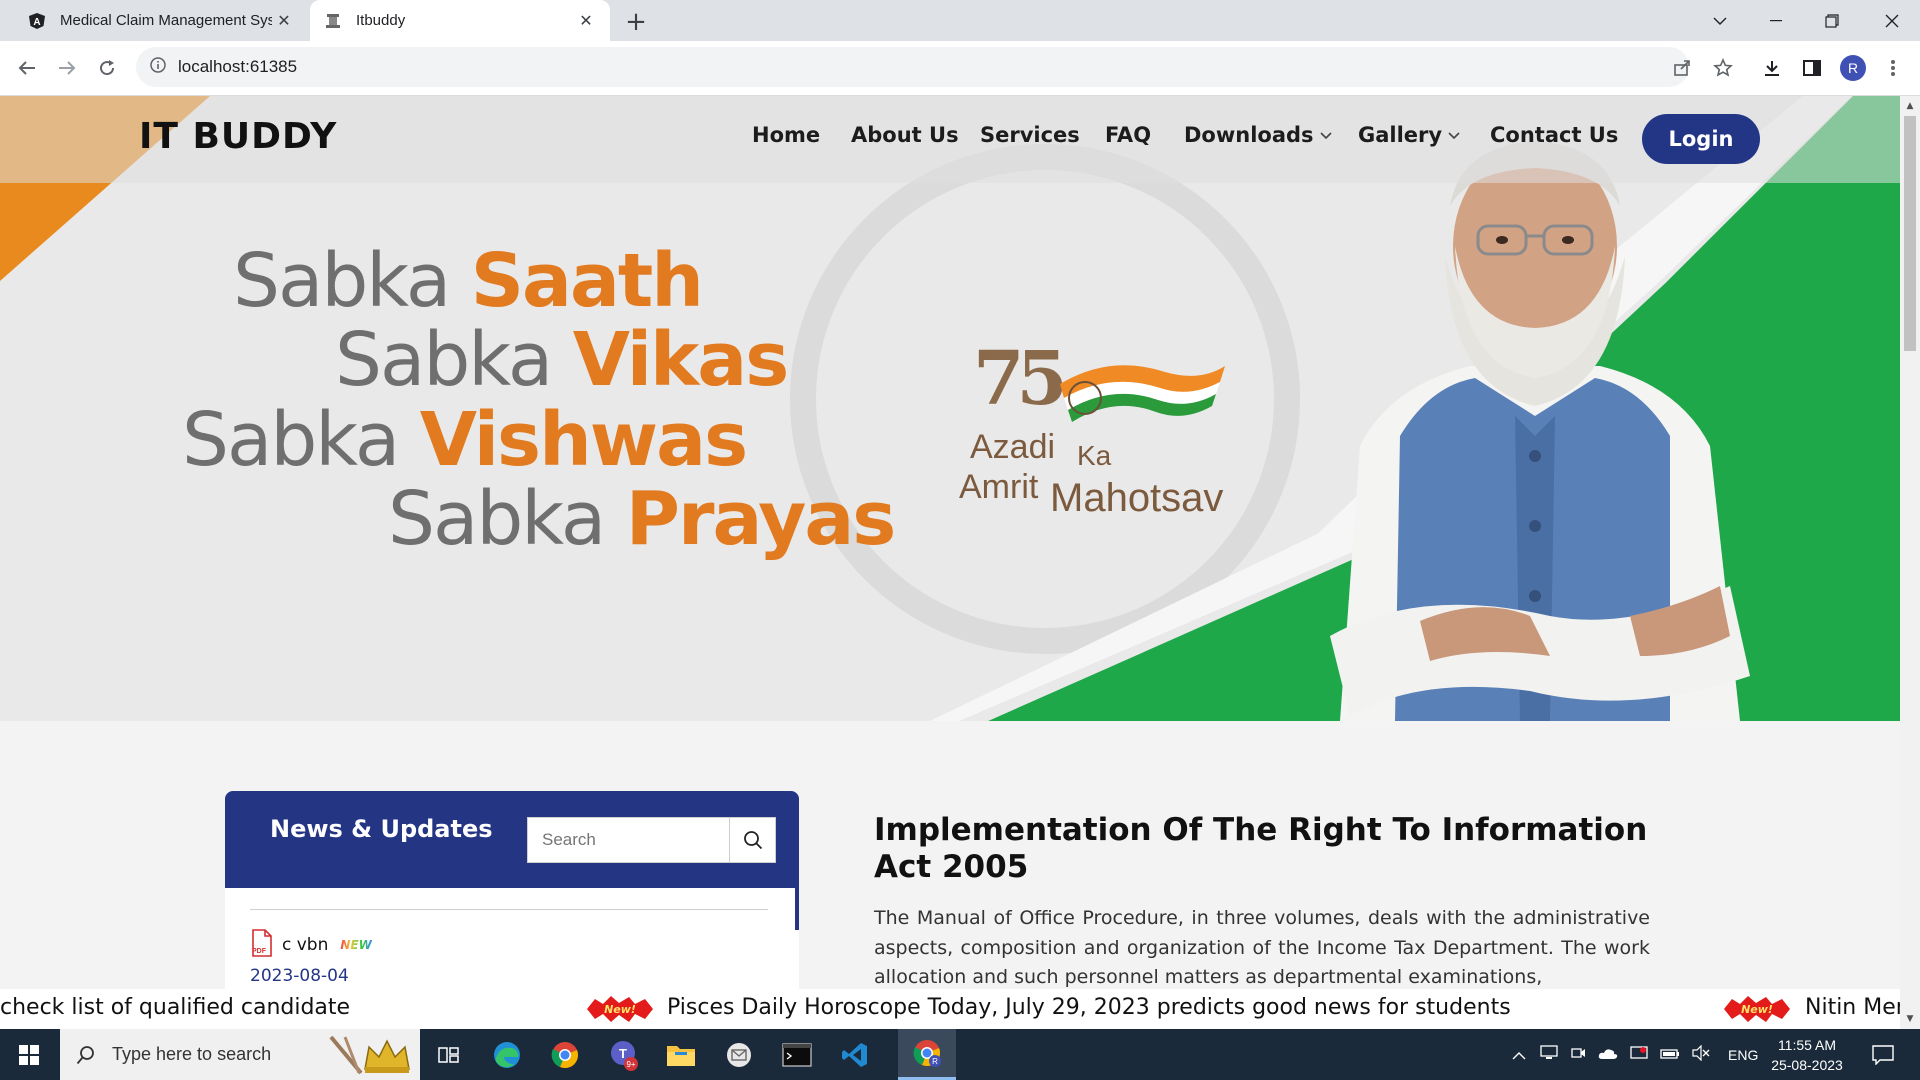 This screenshot has width=1920, height=1080. What do you see at coordinates (1910, 106) in the screenshot?
I see `scroll-up-arrow-icon: ▲` at bounding box center [1910, 106].